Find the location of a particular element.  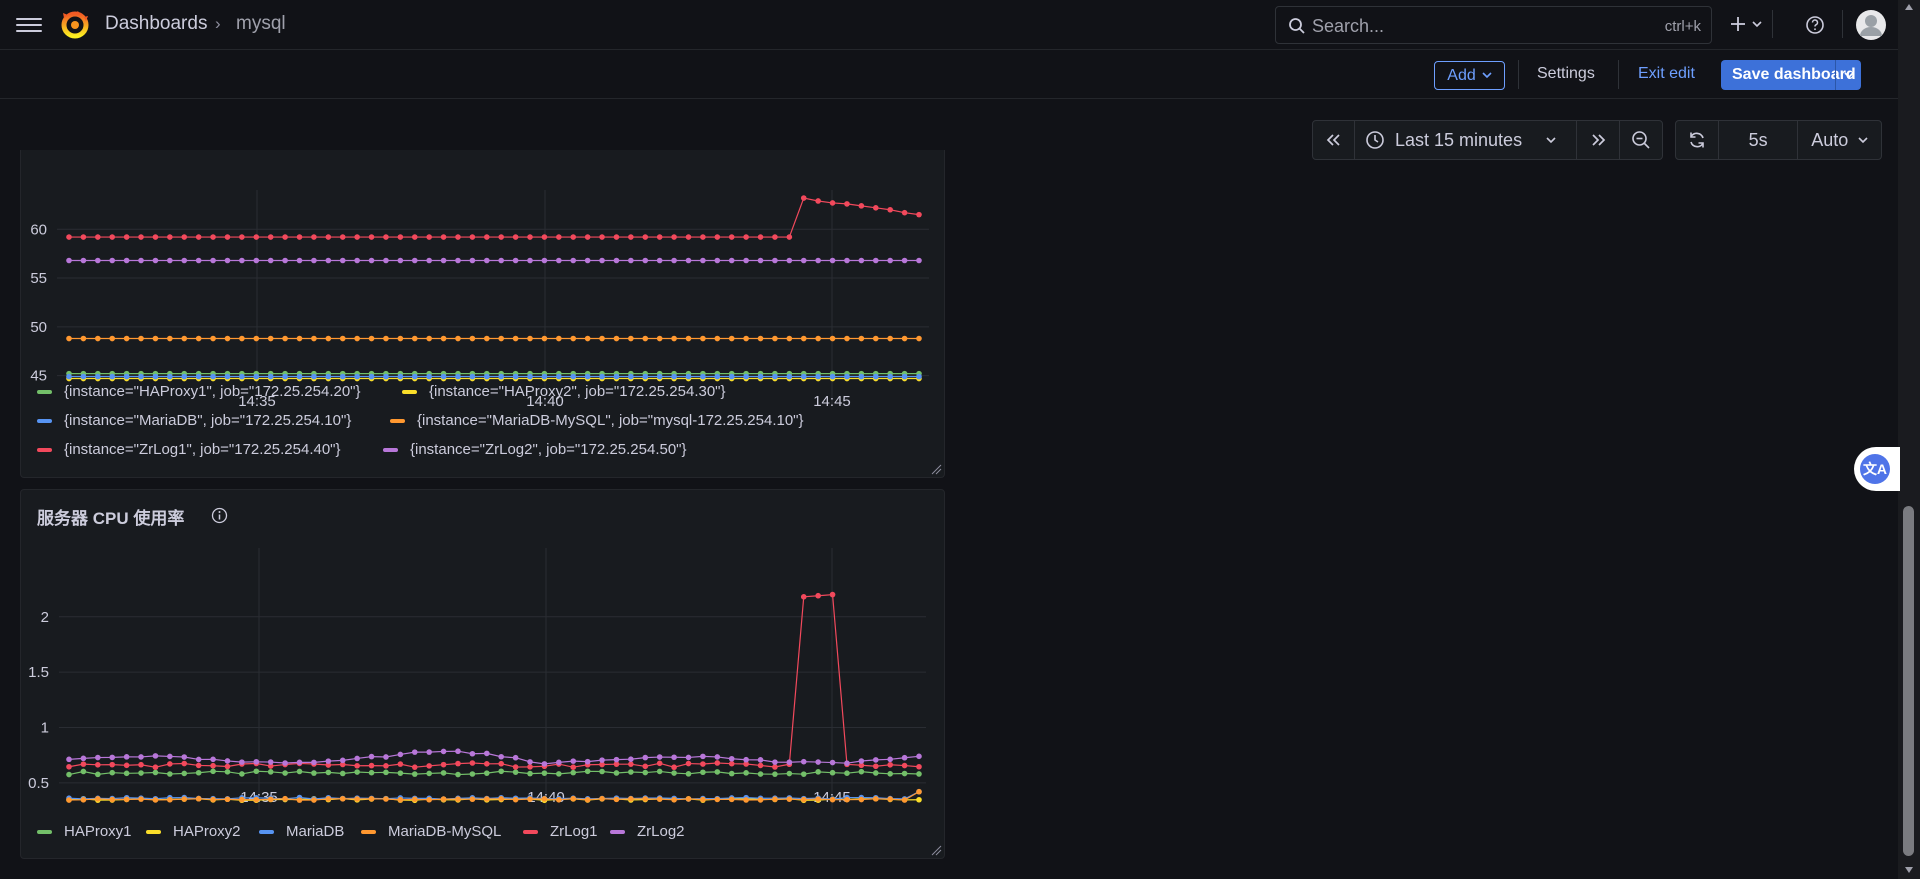

refresh-interval-button: 5s is located at coordinates (1759, 140).